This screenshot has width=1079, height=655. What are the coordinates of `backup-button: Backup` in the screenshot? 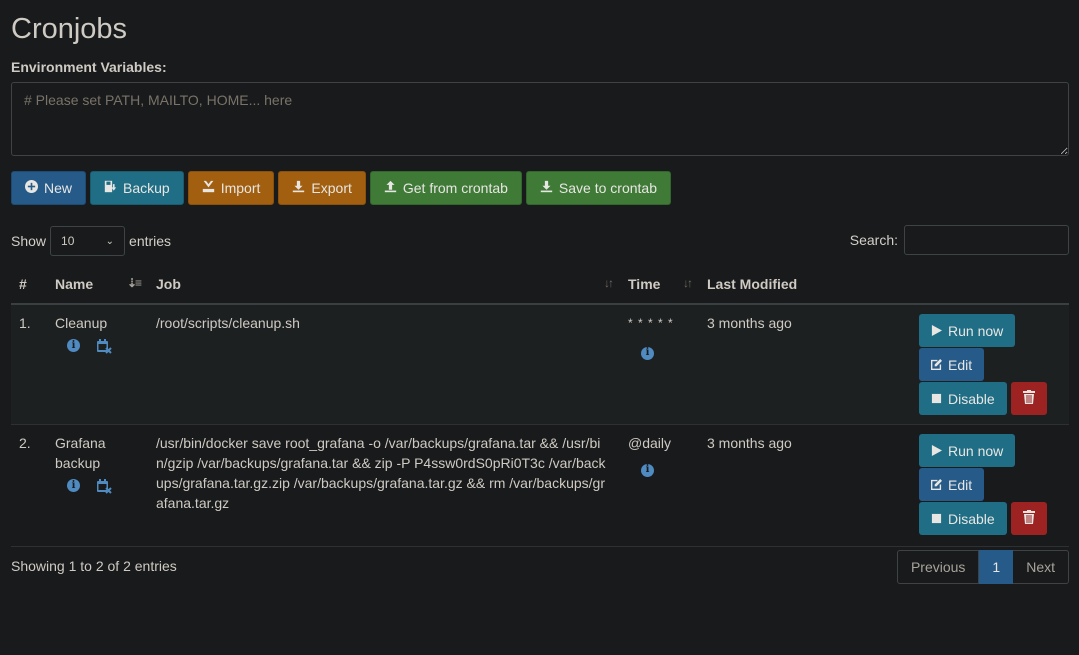 It's located at (137, 188).